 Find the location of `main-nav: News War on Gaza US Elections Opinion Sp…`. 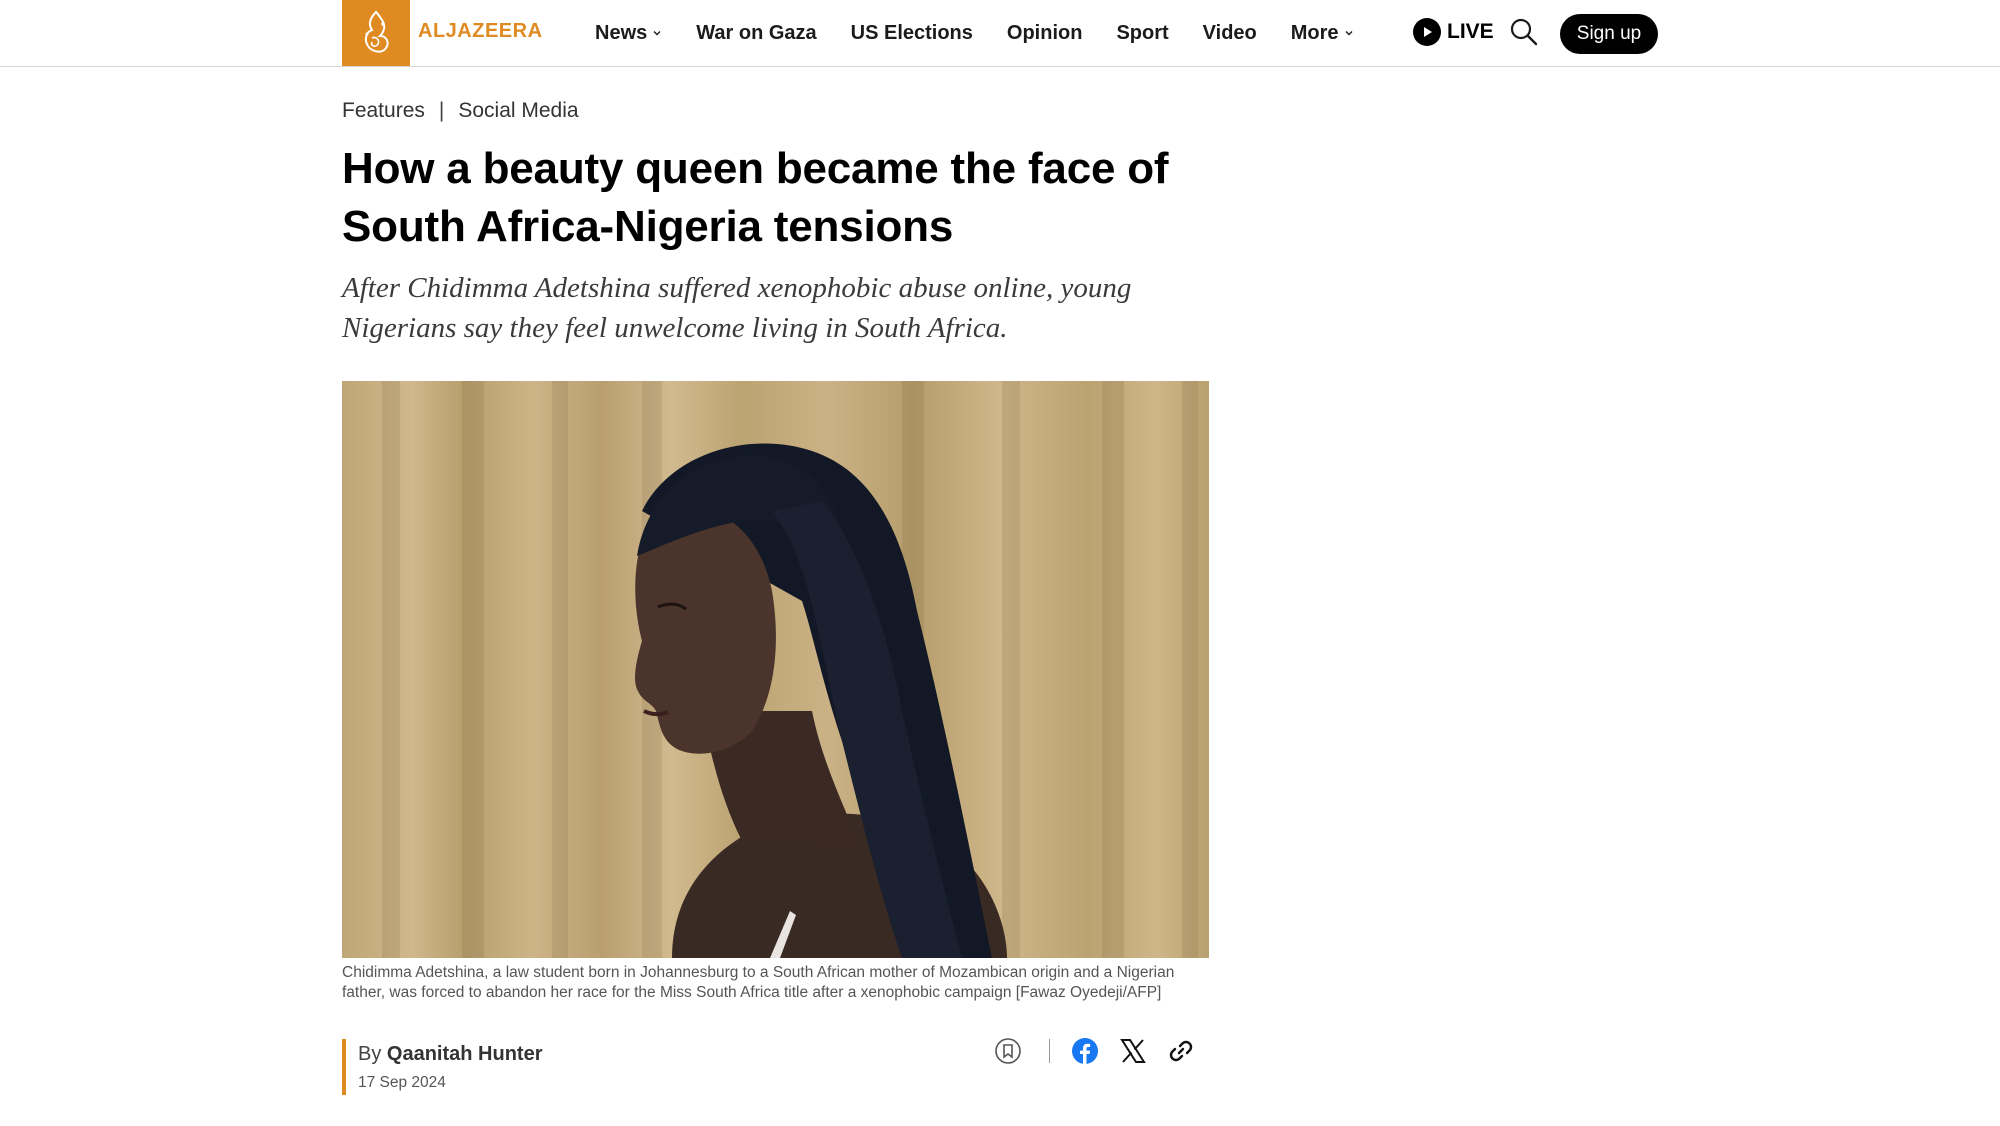

main-nav: News War on Gaza US Elections Opinion Sp… is located at coordinates (991, 33).